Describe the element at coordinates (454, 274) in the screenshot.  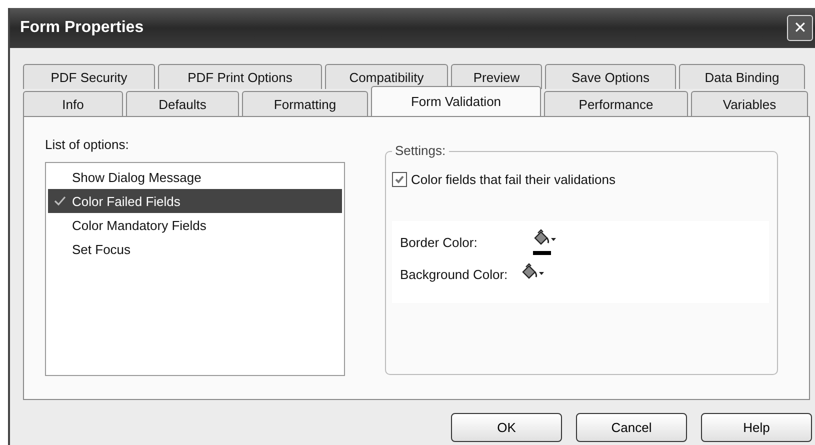
I see `color-label: Background Color:` at that location.